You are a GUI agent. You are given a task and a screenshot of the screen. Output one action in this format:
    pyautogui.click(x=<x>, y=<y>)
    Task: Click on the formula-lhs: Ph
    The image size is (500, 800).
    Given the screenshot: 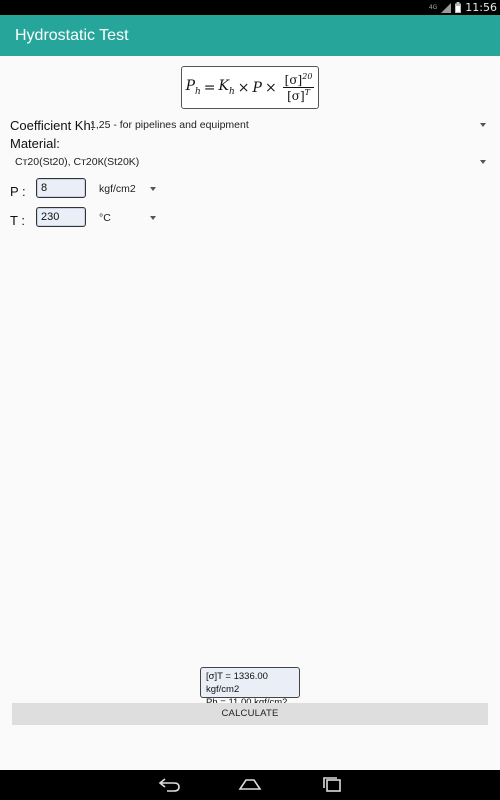 What is the action you would take?
    pyautogui.click(x=193, y=87)
    